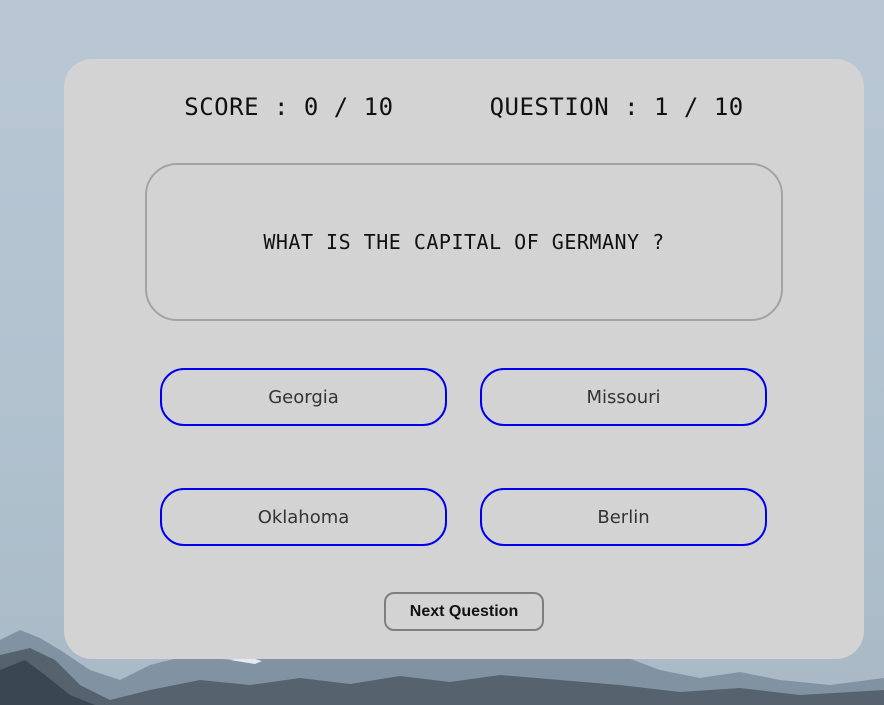 The image size is (884, 705). I want to click on answer-button-missouri: Missouri, so click(623, 397).